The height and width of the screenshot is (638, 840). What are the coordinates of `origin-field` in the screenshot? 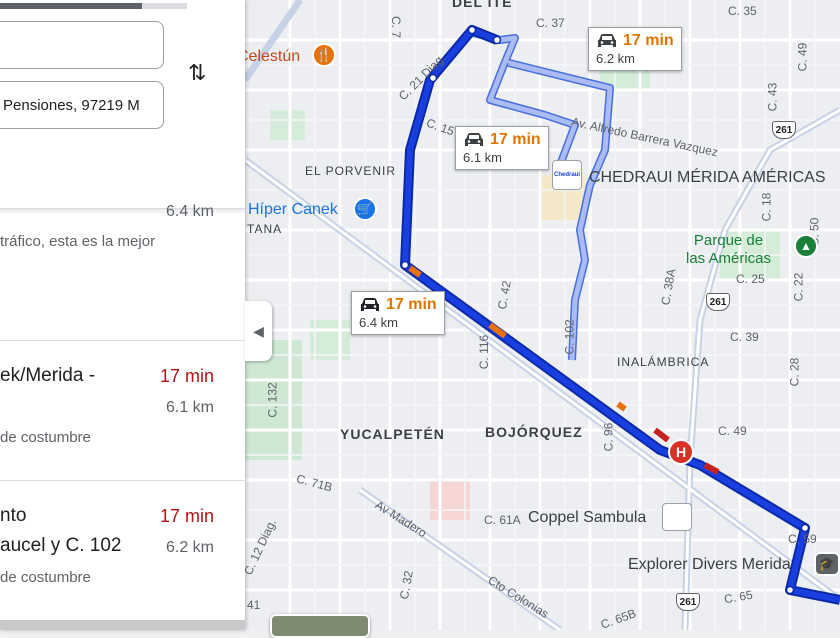 It's located at (82, 45).